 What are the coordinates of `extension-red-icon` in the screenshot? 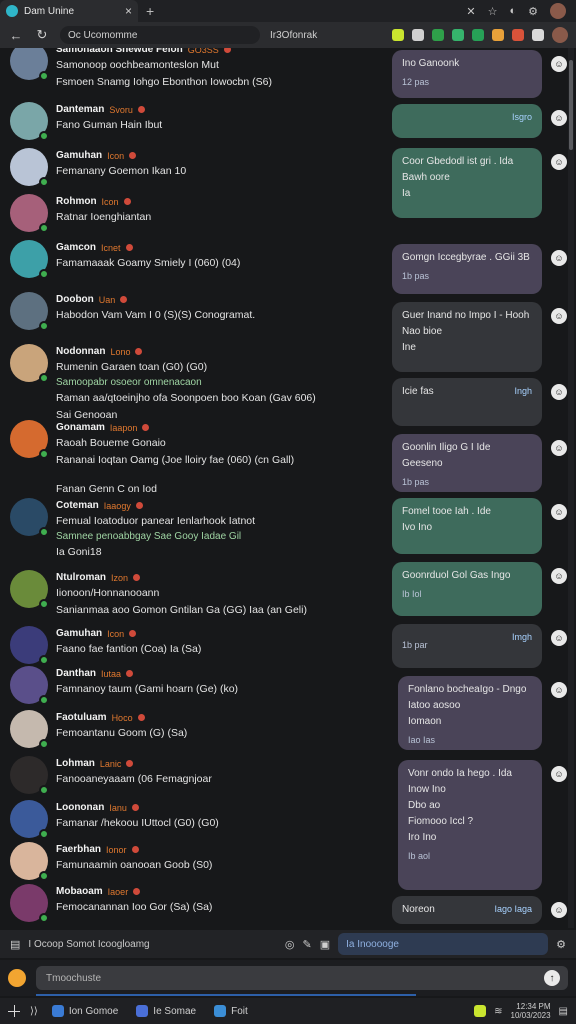 It's located at (518, 35).